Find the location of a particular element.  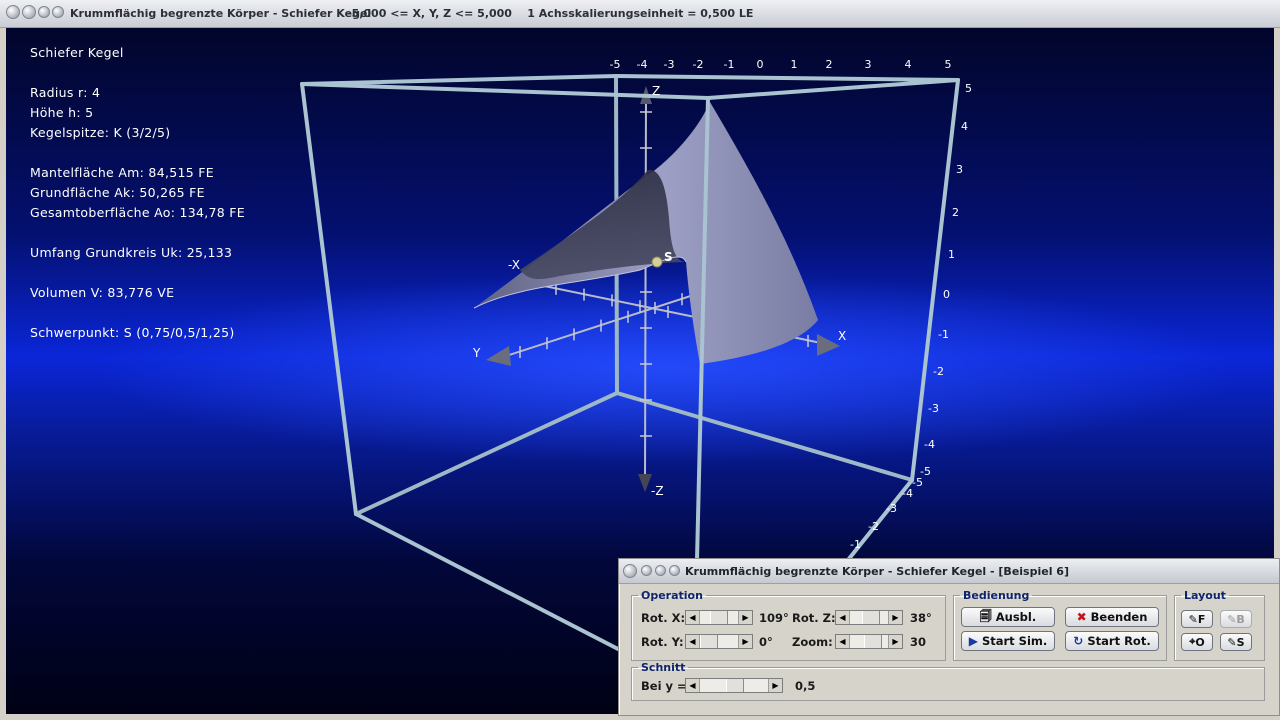

layout-o-button: ⌖ O is located at coordinates (1197, 642).